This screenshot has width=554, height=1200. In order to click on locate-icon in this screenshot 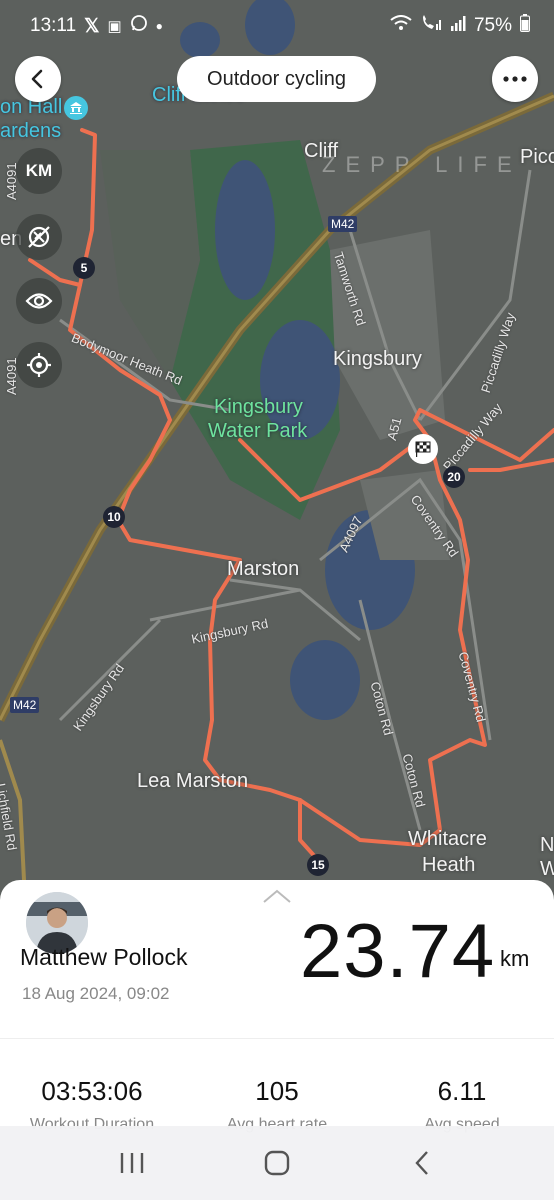, I will do `click(39, 365)`.